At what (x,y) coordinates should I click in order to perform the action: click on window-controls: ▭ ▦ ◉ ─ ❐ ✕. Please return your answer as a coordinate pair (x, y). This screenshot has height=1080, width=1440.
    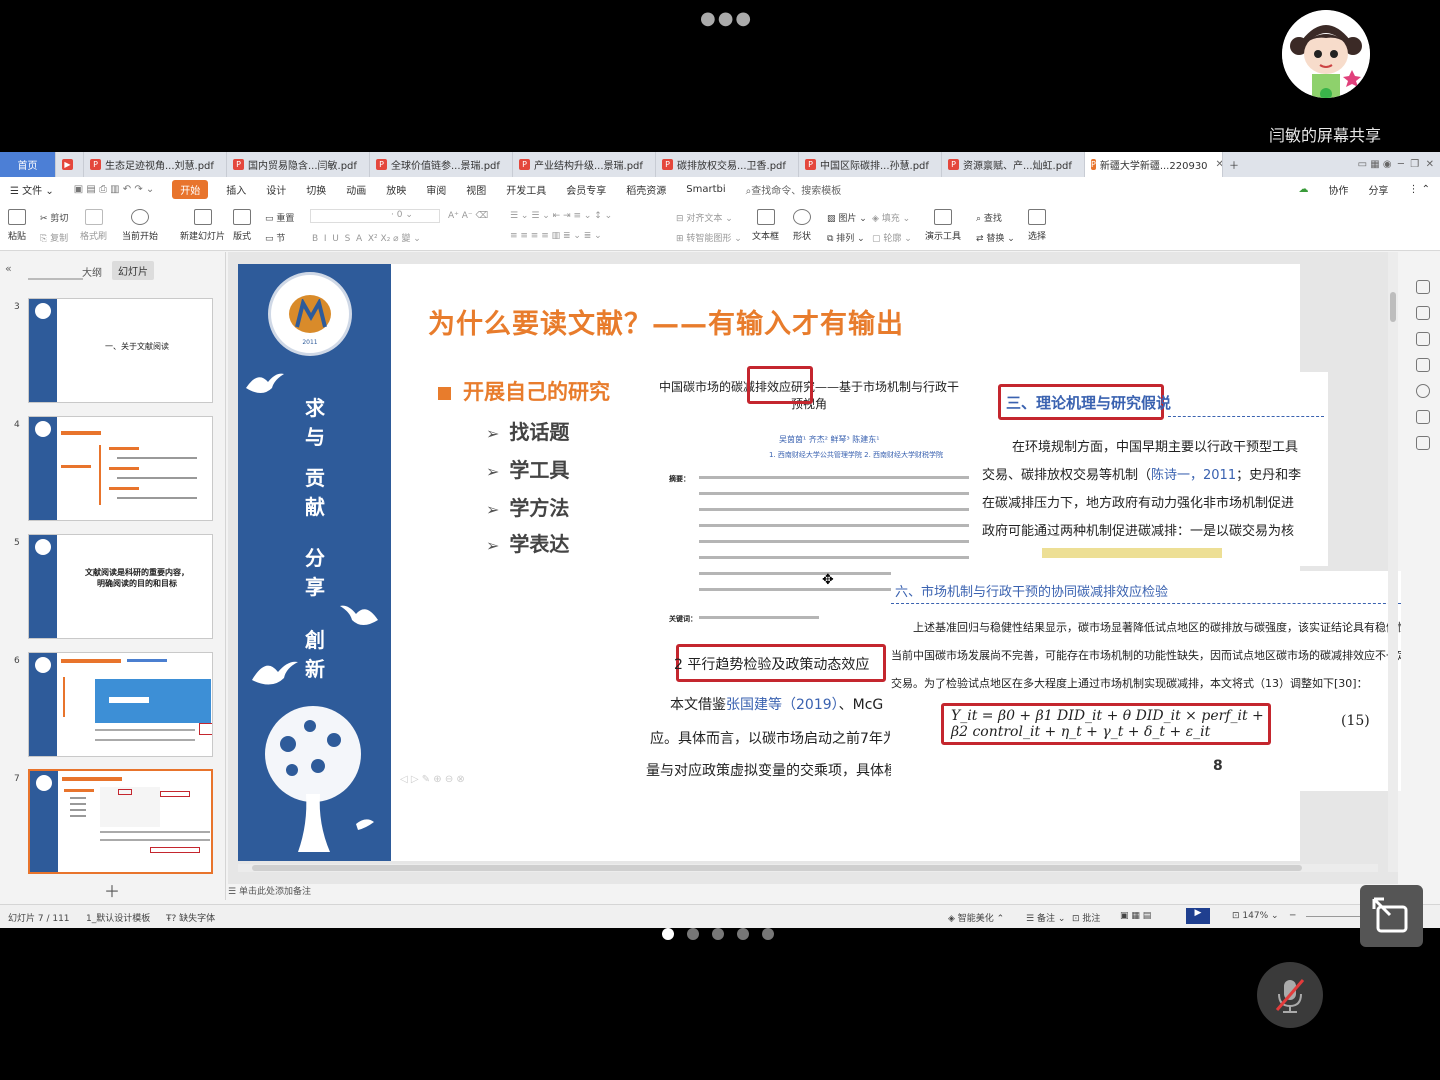
    Looking at the image, I should click on (1396, 164).